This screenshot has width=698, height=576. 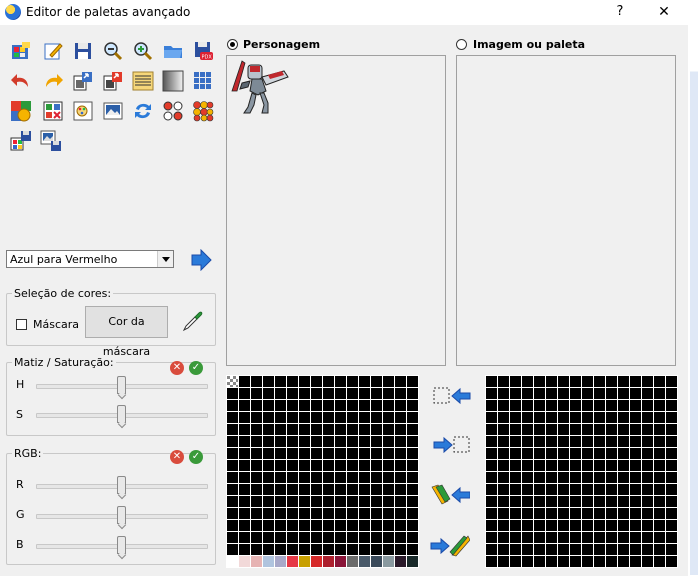 What do you see at coordinates (450, 495) in the screenshot?
I see `gradient-to-left-button` at bounding box center [450, 495].